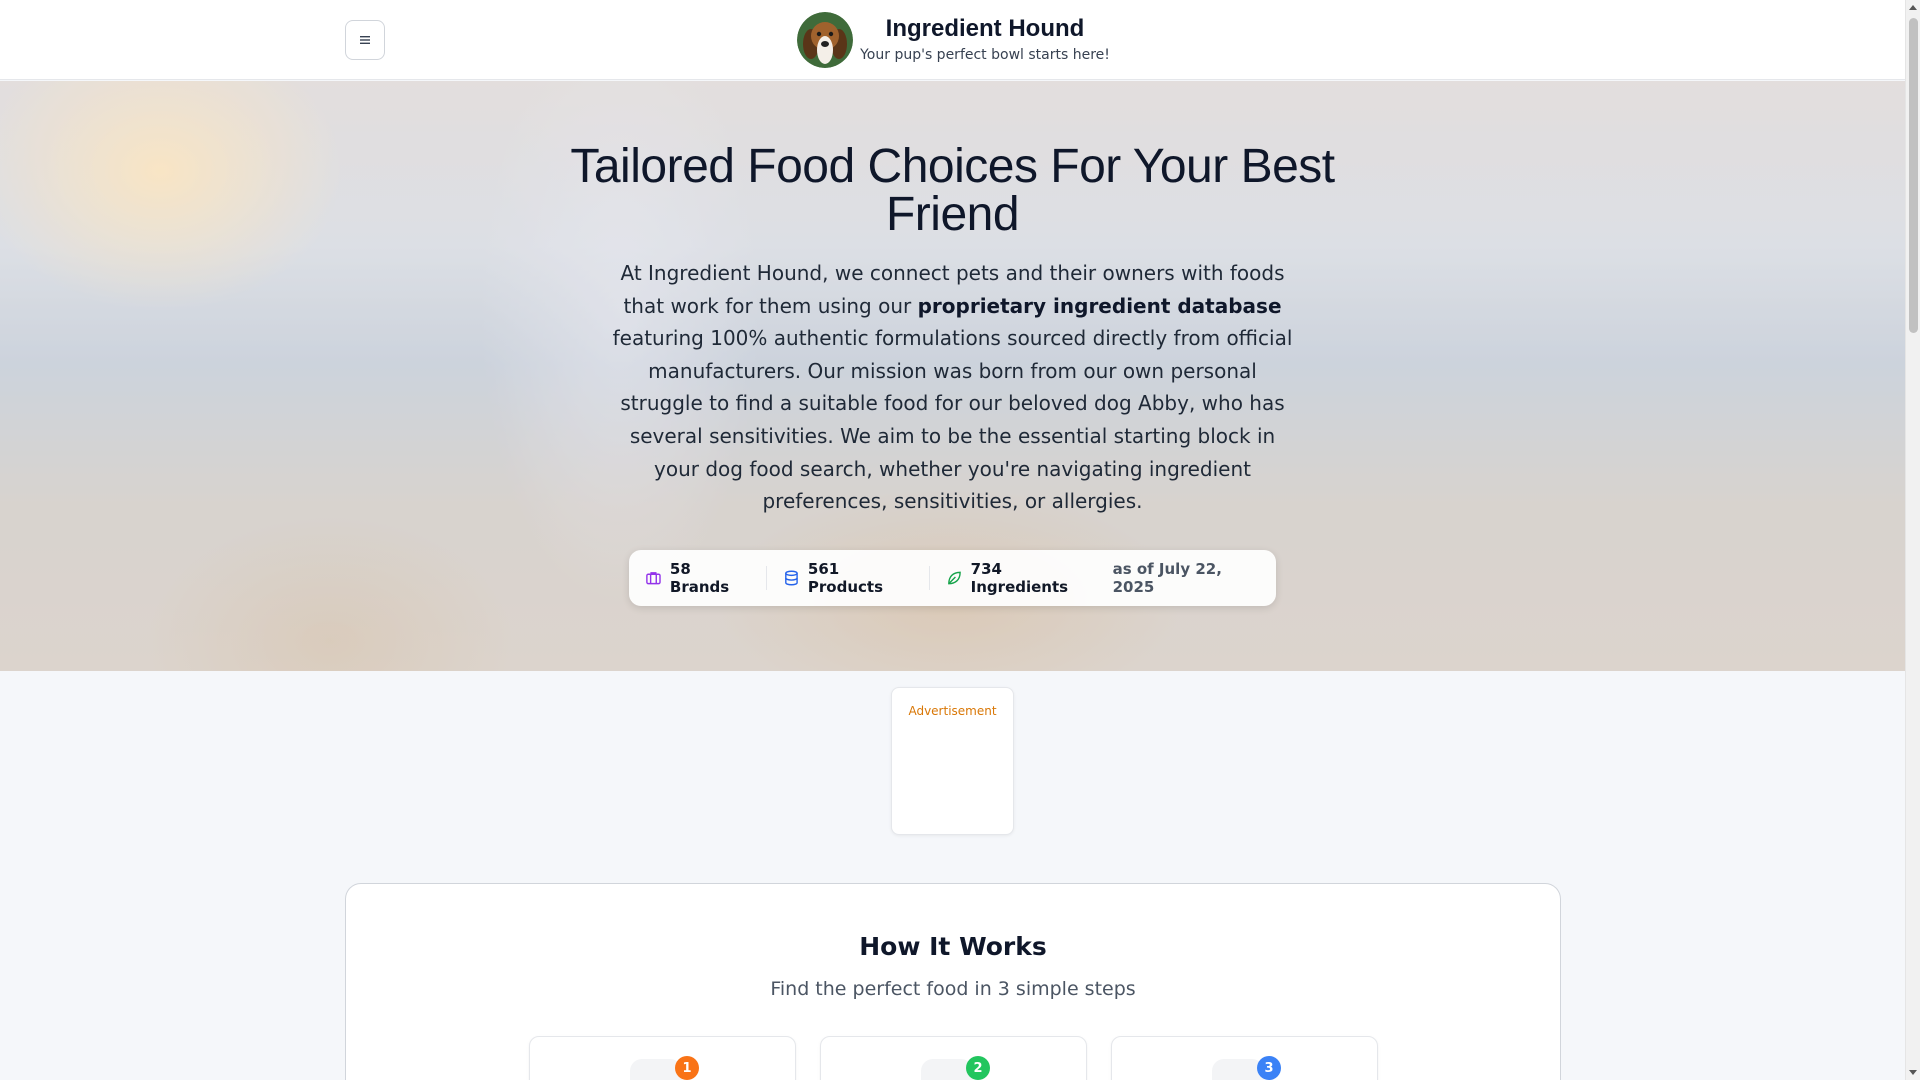  What do you see at coordinates (952, 761) in the screenshot?
I see `advertisement-box: Advertisement` at bounding box center [952, 761].